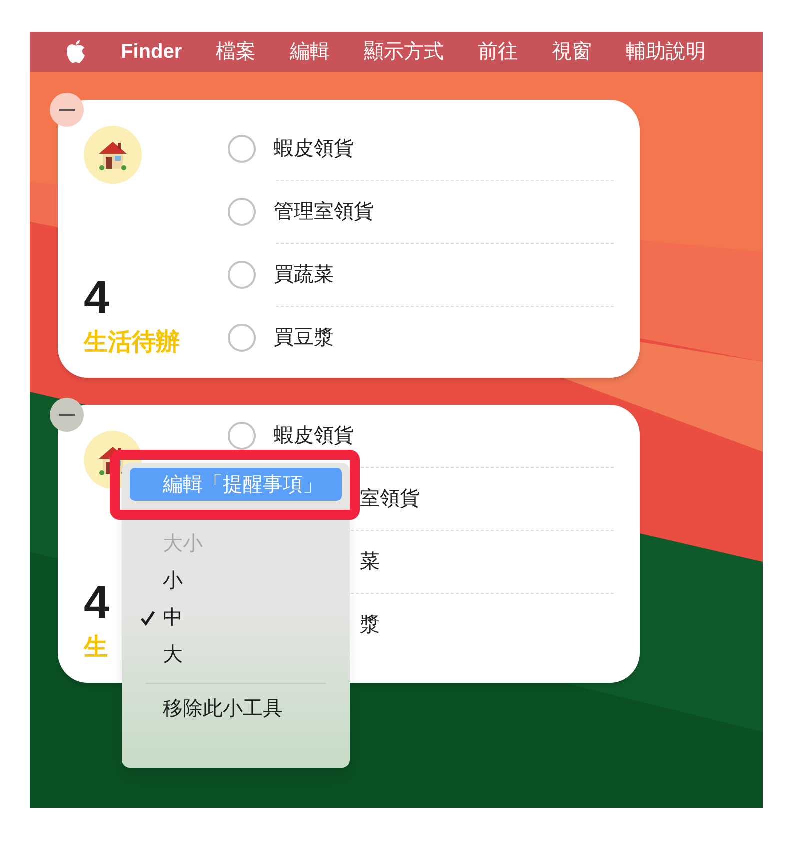  Describe the element at coordinates (76, 52) in the screenshot. I see `apple-icon` at that location.